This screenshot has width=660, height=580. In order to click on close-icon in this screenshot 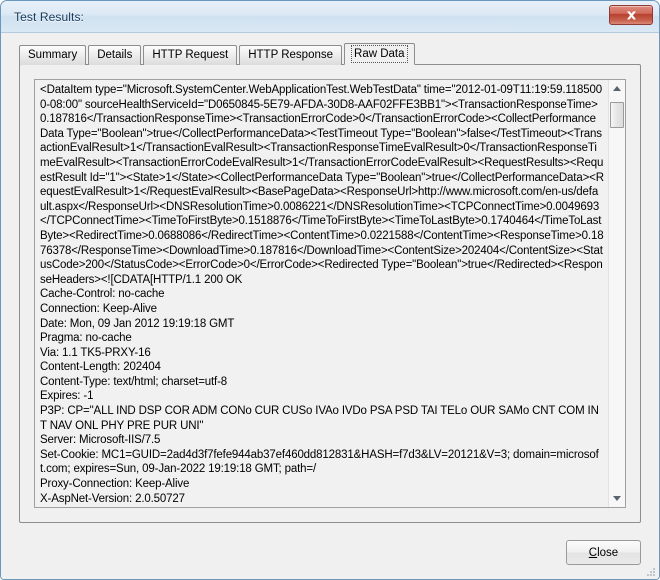, I will do `click(631, 14)`.